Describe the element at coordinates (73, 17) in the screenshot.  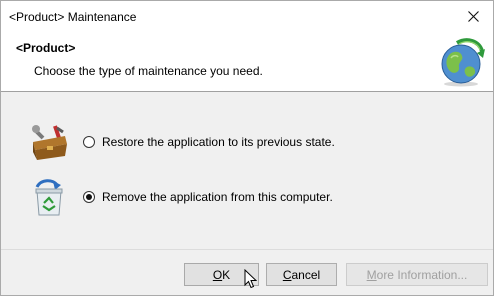
I see `window-title: <Product> Maintenance` at that location.